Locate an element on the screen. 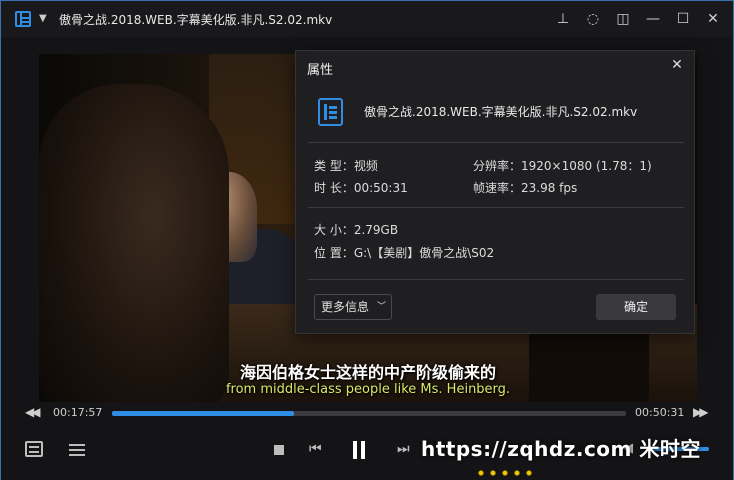 The height and width of the screenshot is (480, 734). current-time: 00:17:57 is located at coordinates (78, 412).